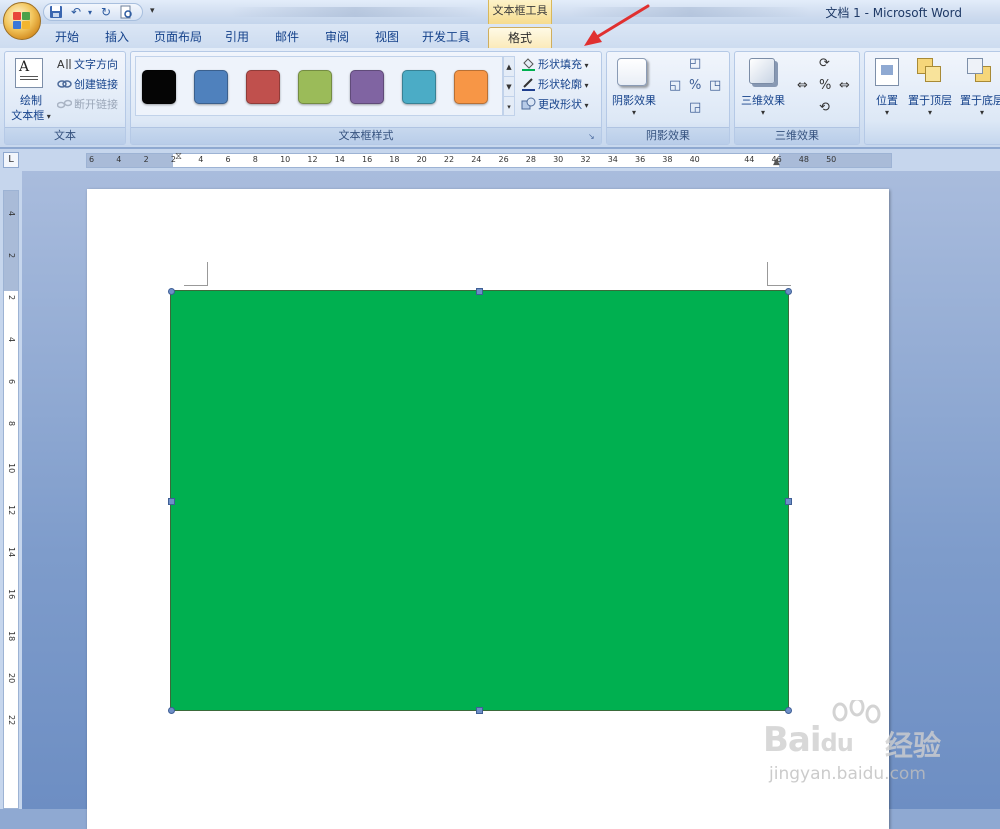  What do you see at coordinates (824, 63) in the screenshot?
I see `tilt-up-icon: ⟳` at bounding box center [824, 63].